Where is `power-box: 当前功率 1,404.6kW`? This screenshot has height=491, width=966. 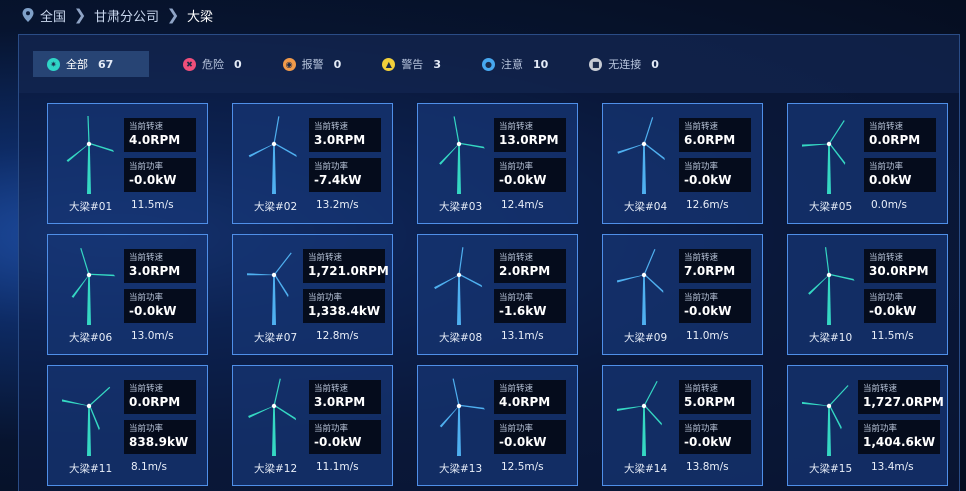
power-box: 当前功率 1,404.6kW is located at coordinates (899, 437).